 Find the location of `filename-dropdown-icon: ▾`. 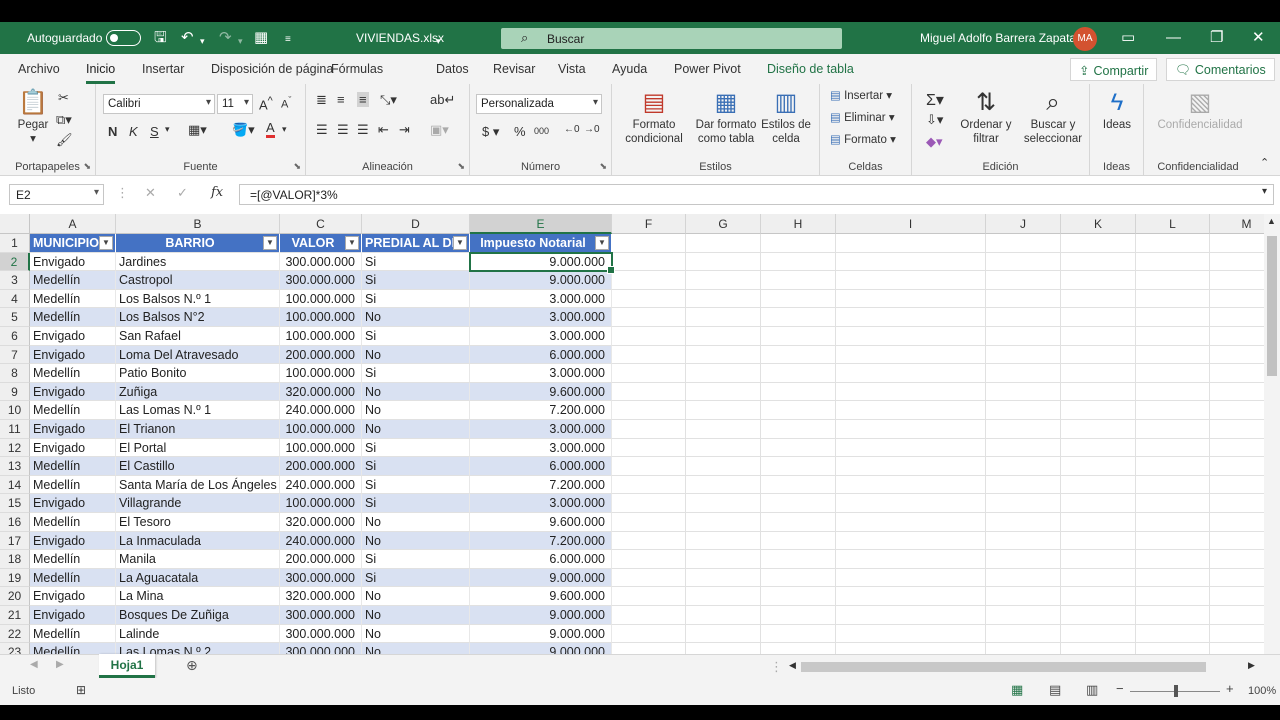

filename-dropdown-icon: ▾ is located at coordinates (438, 41).